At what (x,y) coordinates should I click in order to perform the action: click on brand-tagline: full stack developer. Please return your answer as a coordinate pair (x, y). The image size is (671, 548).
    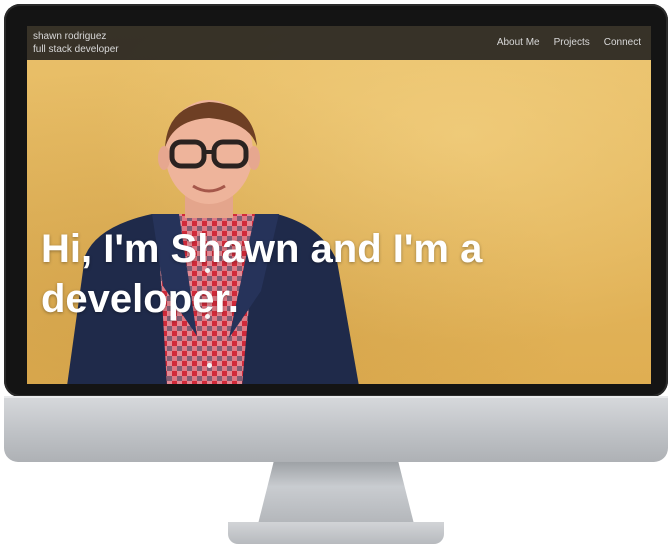
    Looking at the image, I should click on (76, 49).